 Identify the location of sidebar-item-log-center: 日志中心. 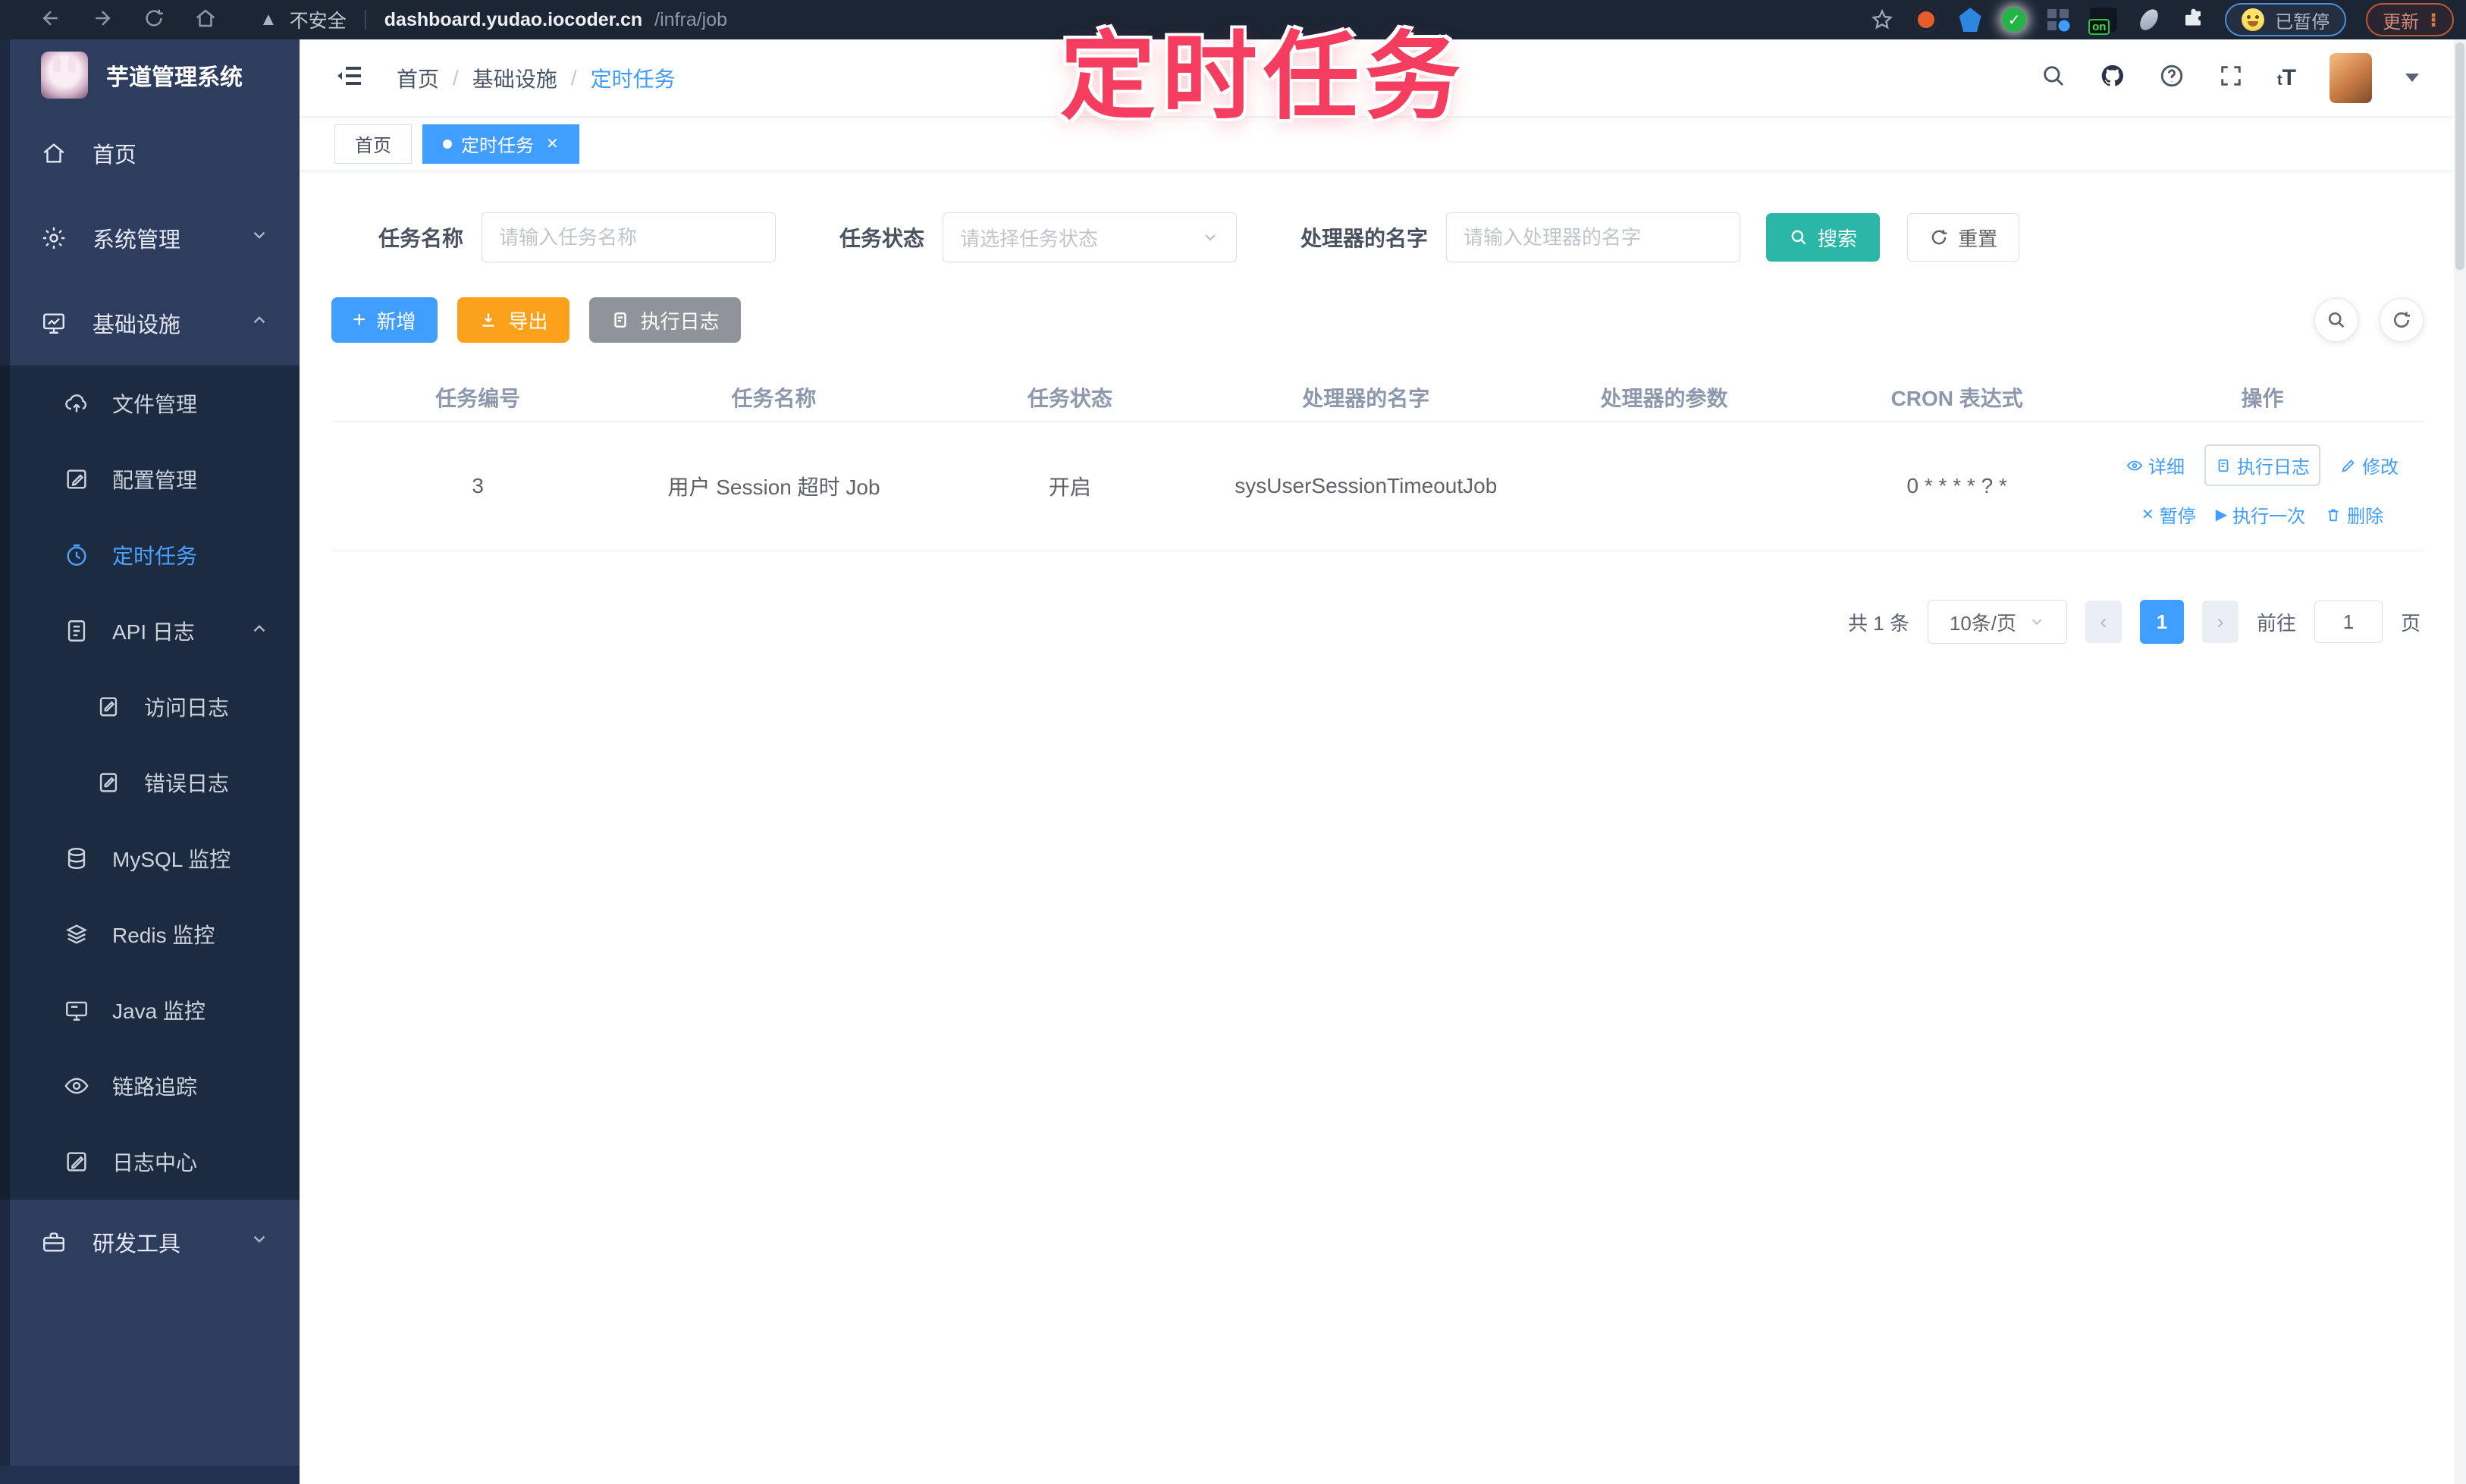
(150, 1162).